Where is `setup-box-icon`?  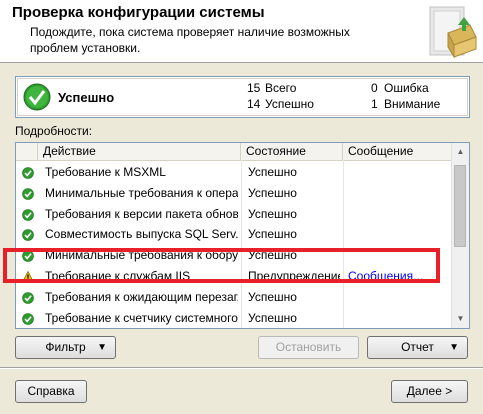
setup-box-icon is located at coordinates (453, 32).